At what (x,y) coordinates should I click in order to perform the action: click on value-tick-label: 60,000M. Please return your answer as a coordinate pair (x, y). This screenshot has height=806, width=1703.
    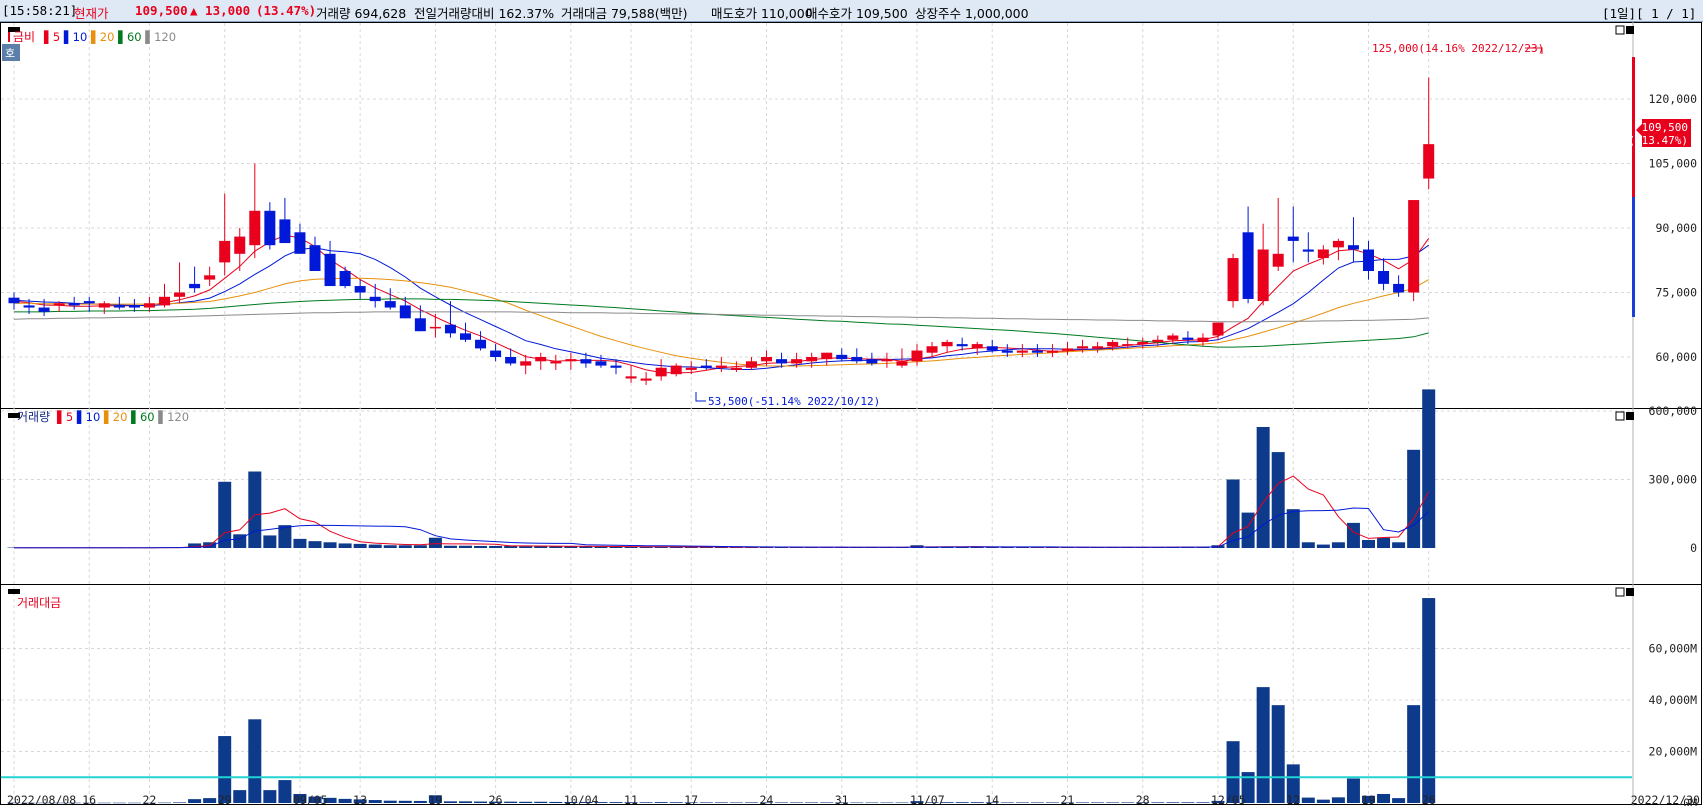
    Looking at the image, I should click on (1673, 649).